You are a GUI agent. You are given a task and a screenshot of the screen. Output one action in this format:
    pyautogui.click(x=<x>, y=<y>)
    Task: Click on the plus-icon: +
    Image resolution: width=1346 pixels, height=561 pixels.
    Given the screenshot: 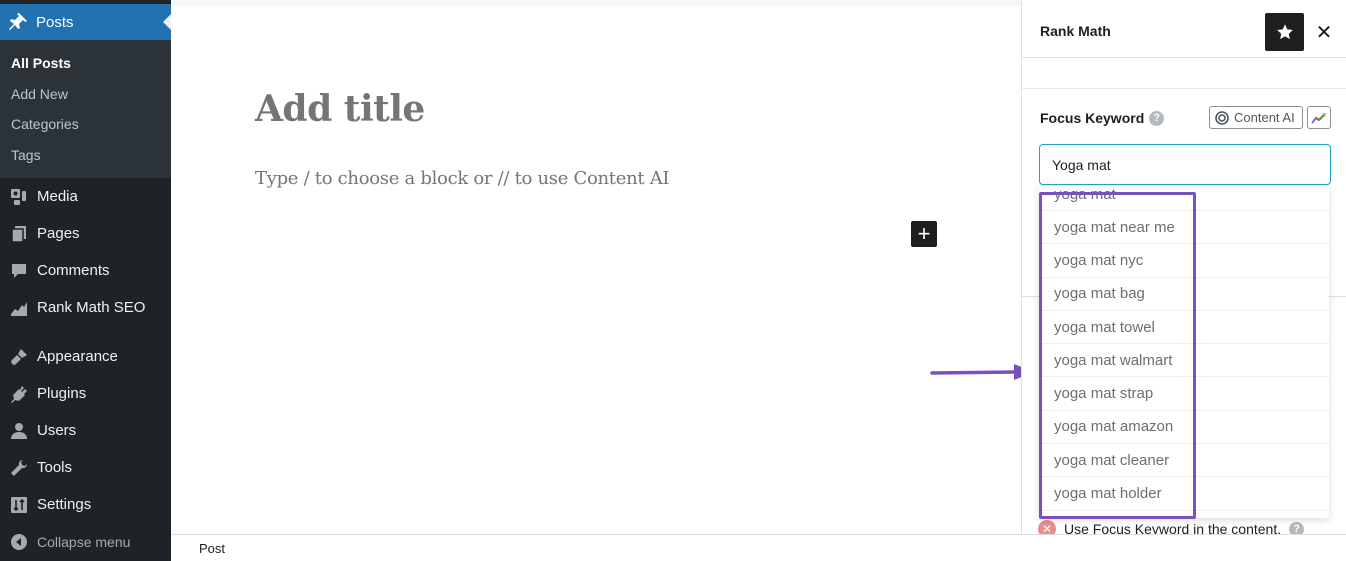 What is the action you would take?
    pyautogui.click(x=924, y=233)
    